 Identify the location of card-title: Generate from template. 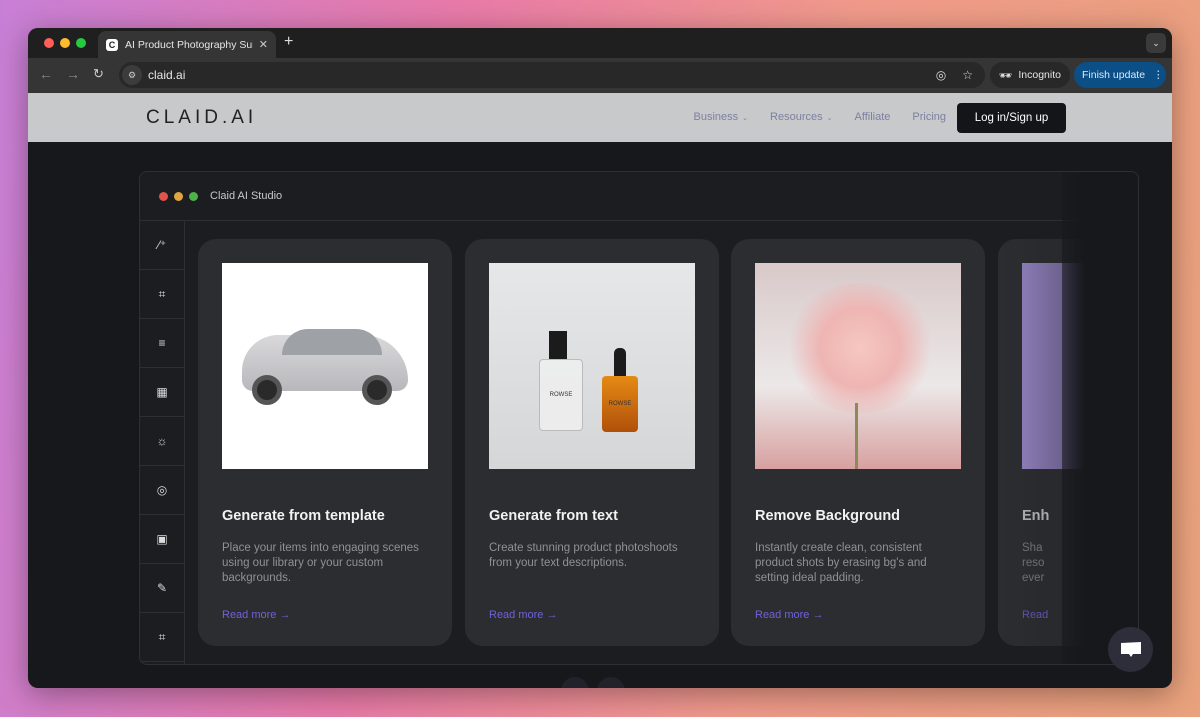
(303, 516).